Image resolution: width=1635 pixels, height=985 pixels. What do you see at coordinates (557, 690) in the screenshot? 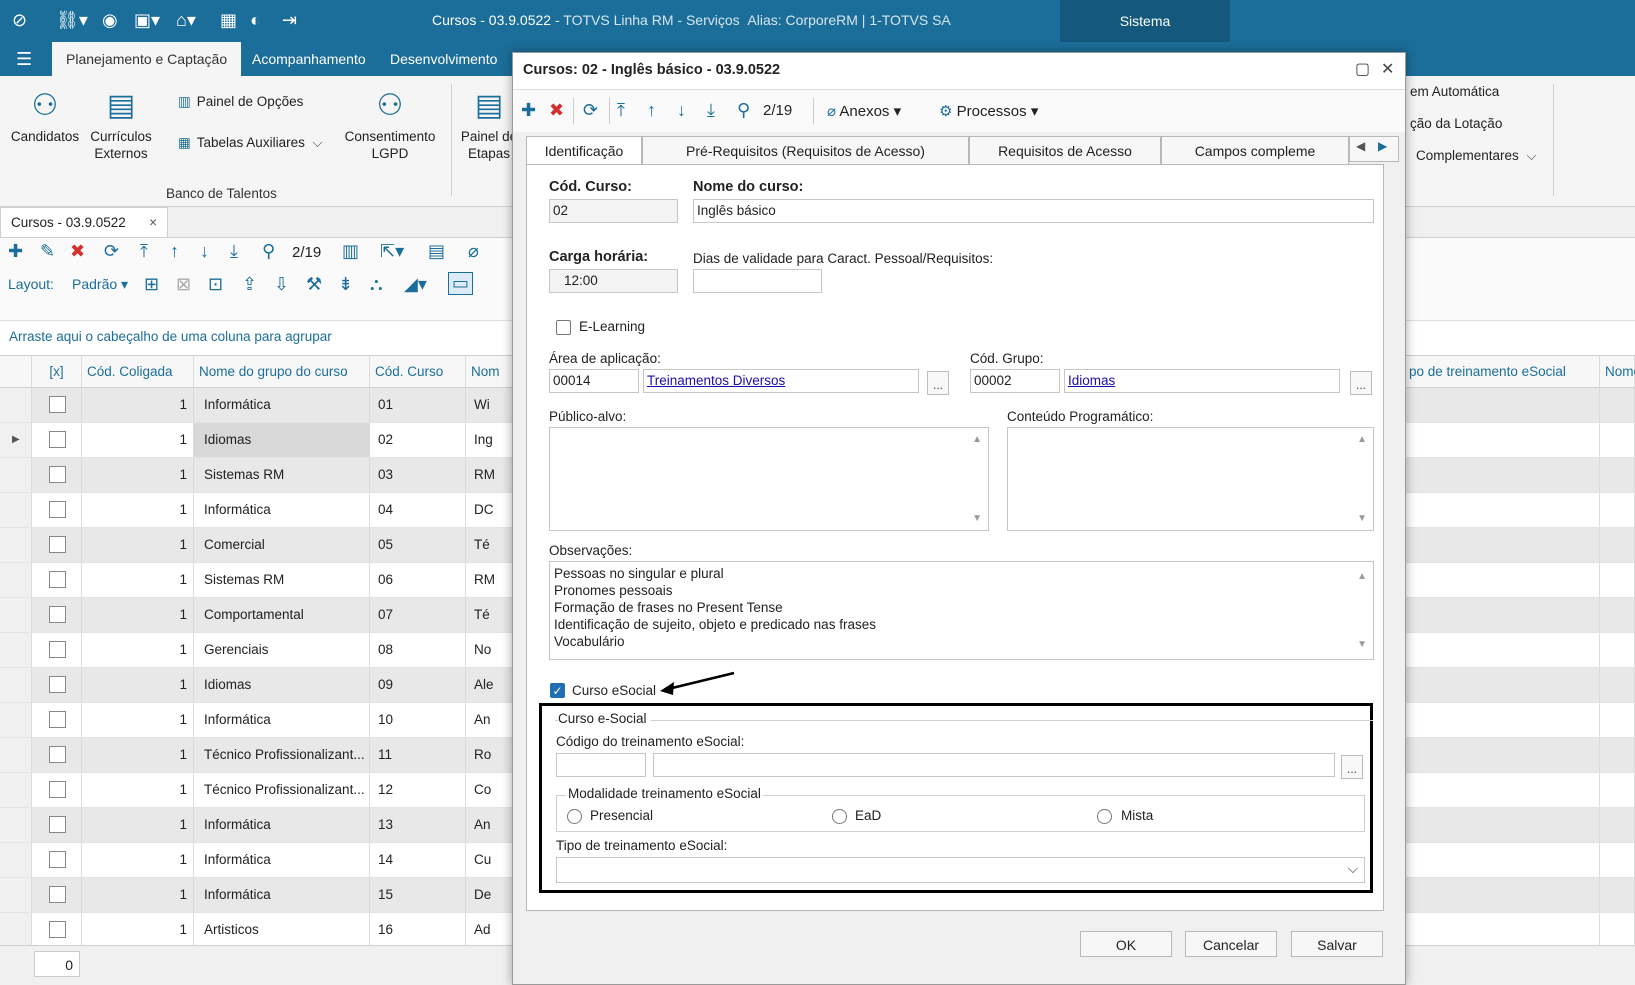
I see `curso-esocial-checkbox: ✓` at bounding box center [557, 690].